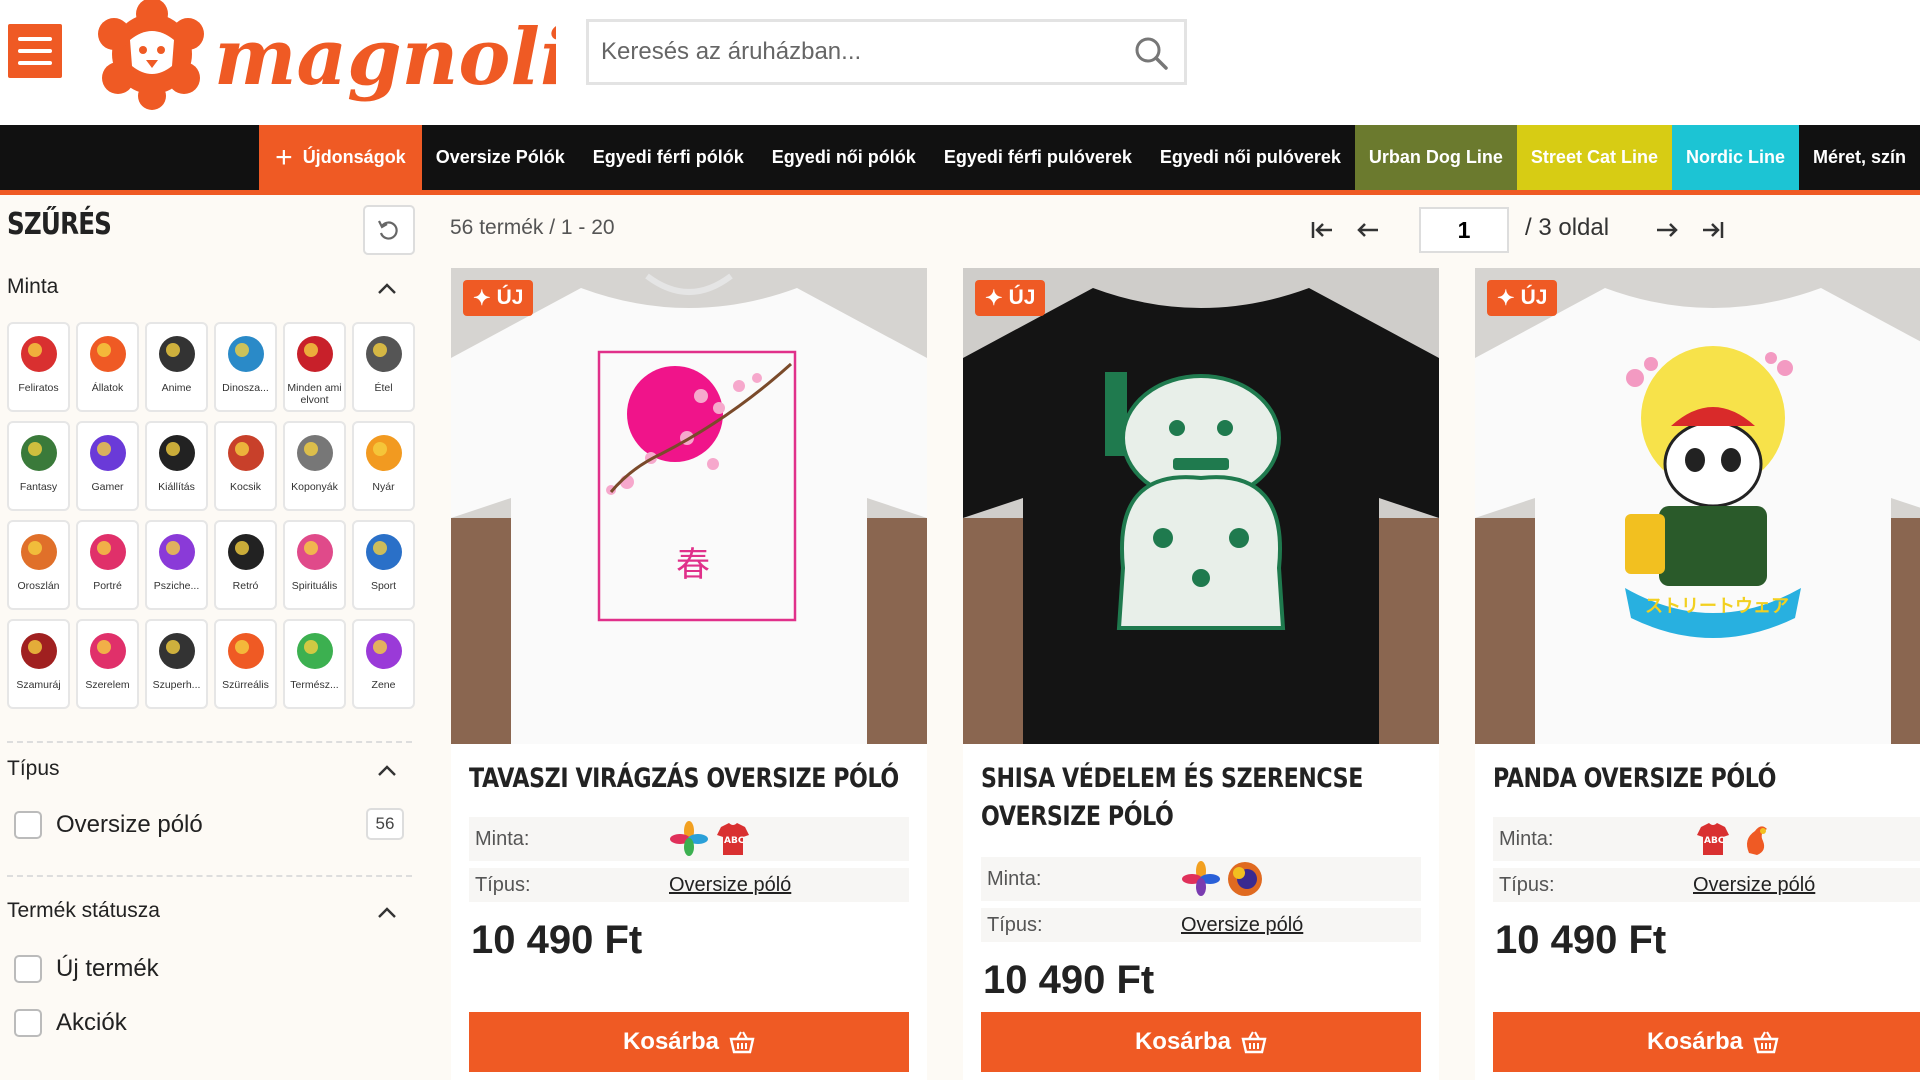  I want to click on minta-tile: Portré, so click(107, 565).